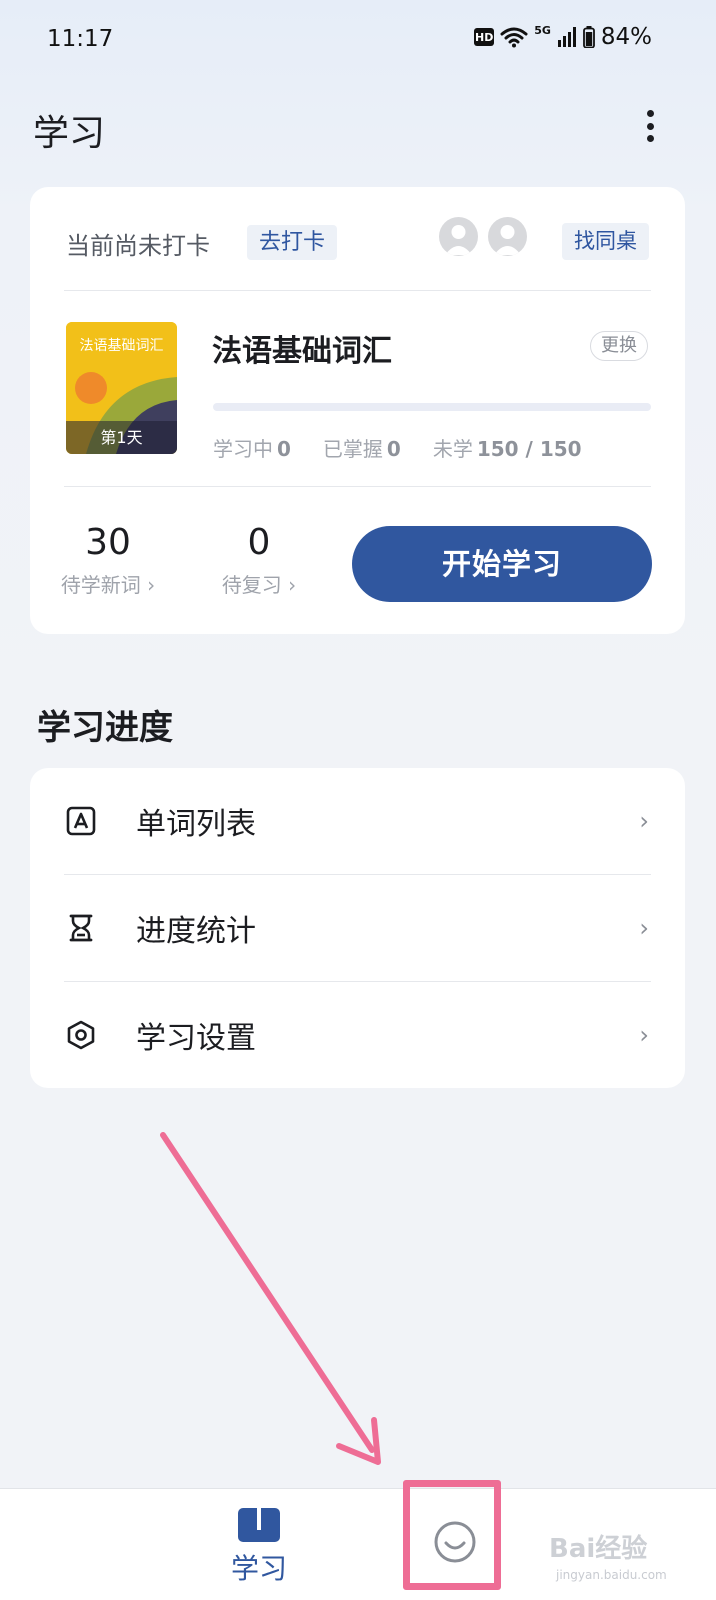 The image size is (716, 1600). Describe the element at coordinates (542, 30) in the screenshot. I see `network-label: 5G` at that location.